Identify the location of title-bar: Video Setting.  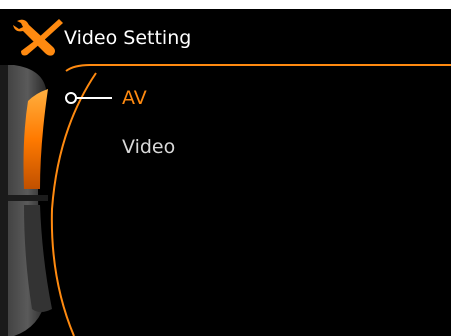
(225, 34).